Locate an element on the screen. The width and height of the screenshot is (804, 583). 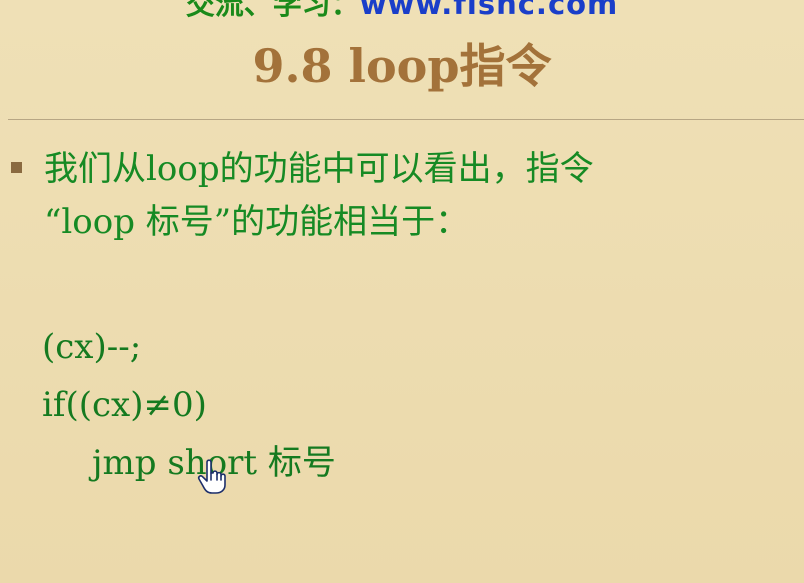
site-label: 交流、学习： is located at coordinates (272, 10).